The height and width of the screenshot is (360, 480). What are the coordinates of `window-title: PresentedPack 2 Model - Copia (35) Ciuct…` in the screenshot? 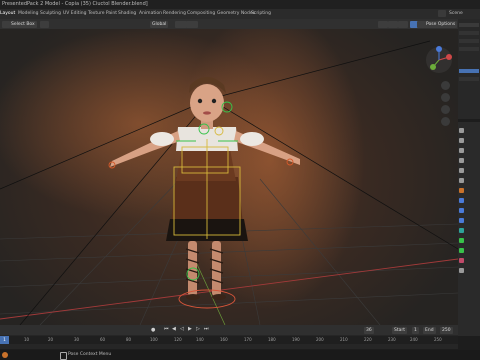 It's located at (75, 4).